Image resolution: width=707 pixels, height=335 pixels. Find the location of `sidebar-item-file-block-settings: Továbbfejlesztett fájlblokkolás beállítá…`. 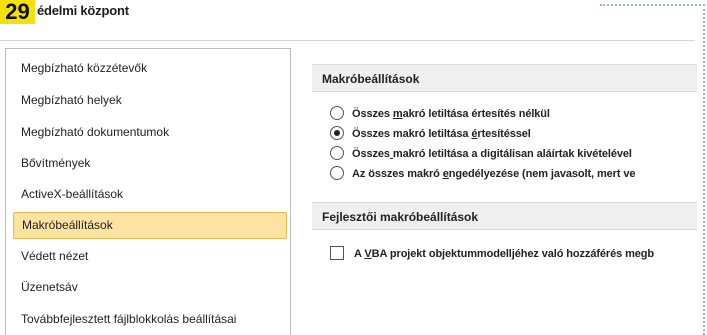

sidebar-item-file-block-settings: Továbbfejlesztett fájlblokkolás beállítá… is located at coordinates (150, 319).